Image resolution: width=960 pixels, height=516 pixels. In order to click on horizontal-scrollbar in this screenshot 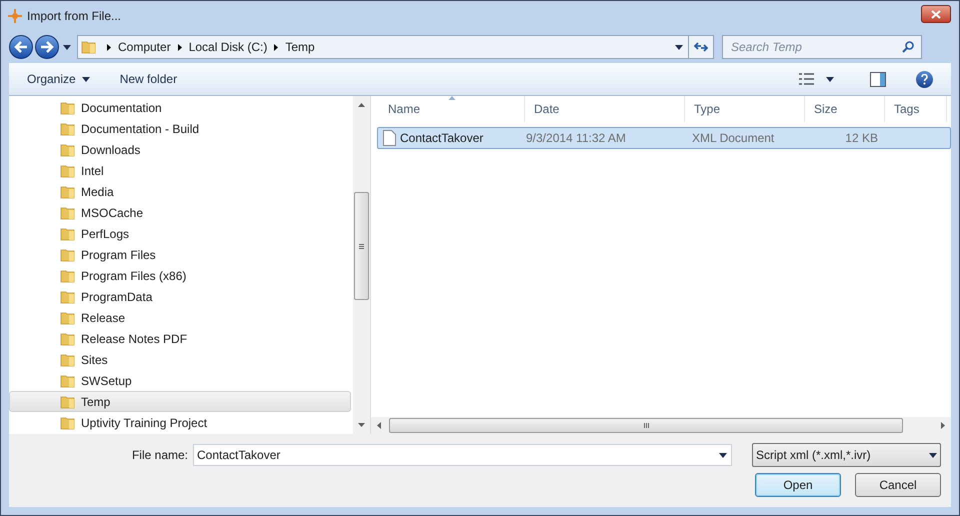, I will do `click(661, 425)`.